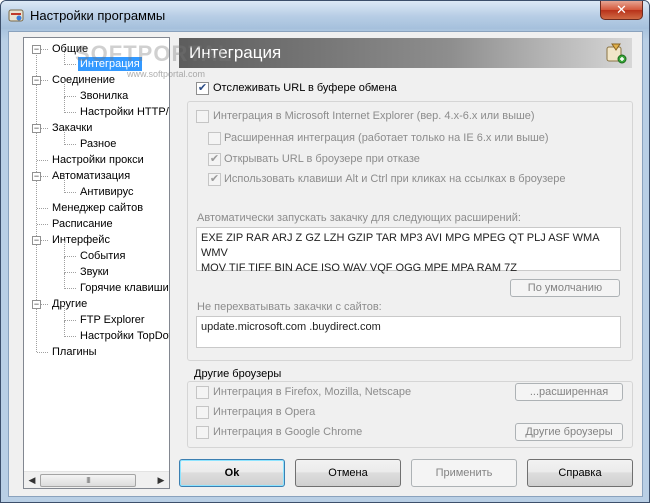 Image resolution: width=650 pixels, height=503 pixels. What do you see at coordinates (124, 336) in the screenshot?
I see `tree-item-label: Настройки TopDownload` at bounding box center [124, 336].